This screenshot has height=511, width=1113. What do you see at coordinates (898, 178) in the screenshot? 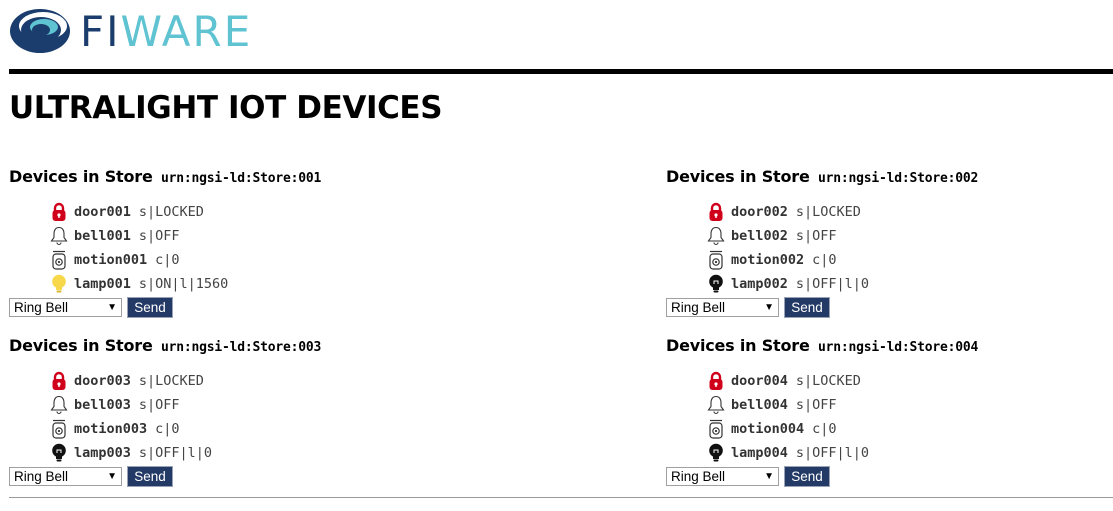
I see `store-urn: urn:ngsi-ld:Store:002` at bounding box center [898, 178].